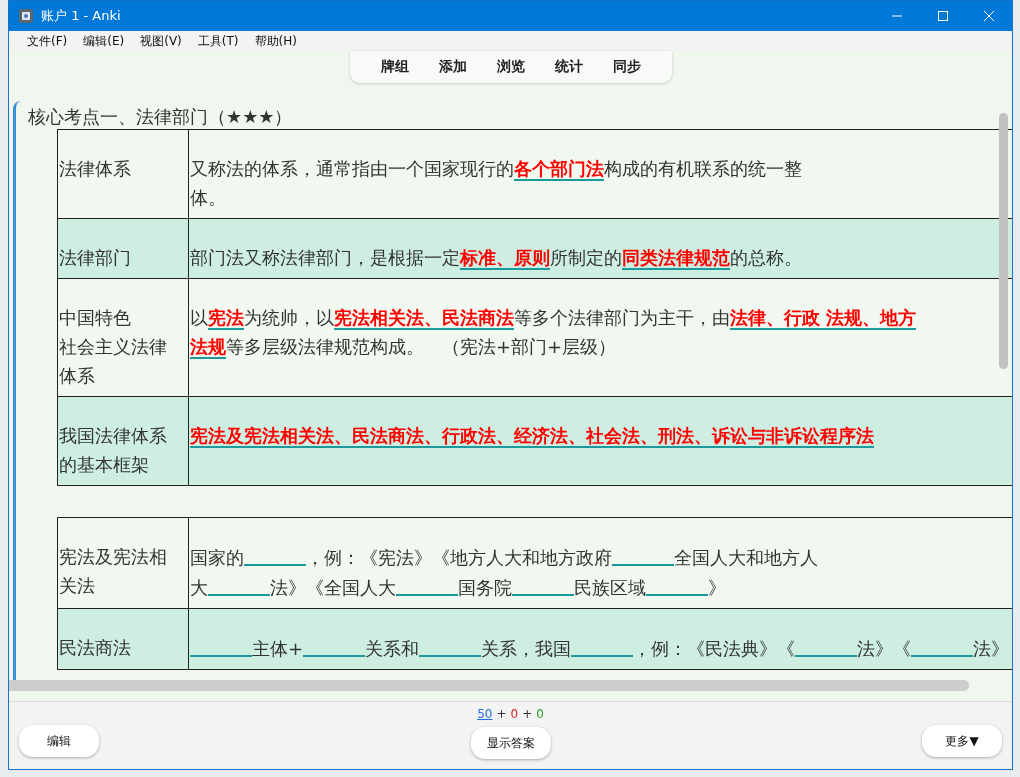 The height and width of the screenshot is (777, 1020). What do you see at coordinates (586, 257) in the screenshot?
I see `body-text: 所制定的` at bounding box center [586, 257].